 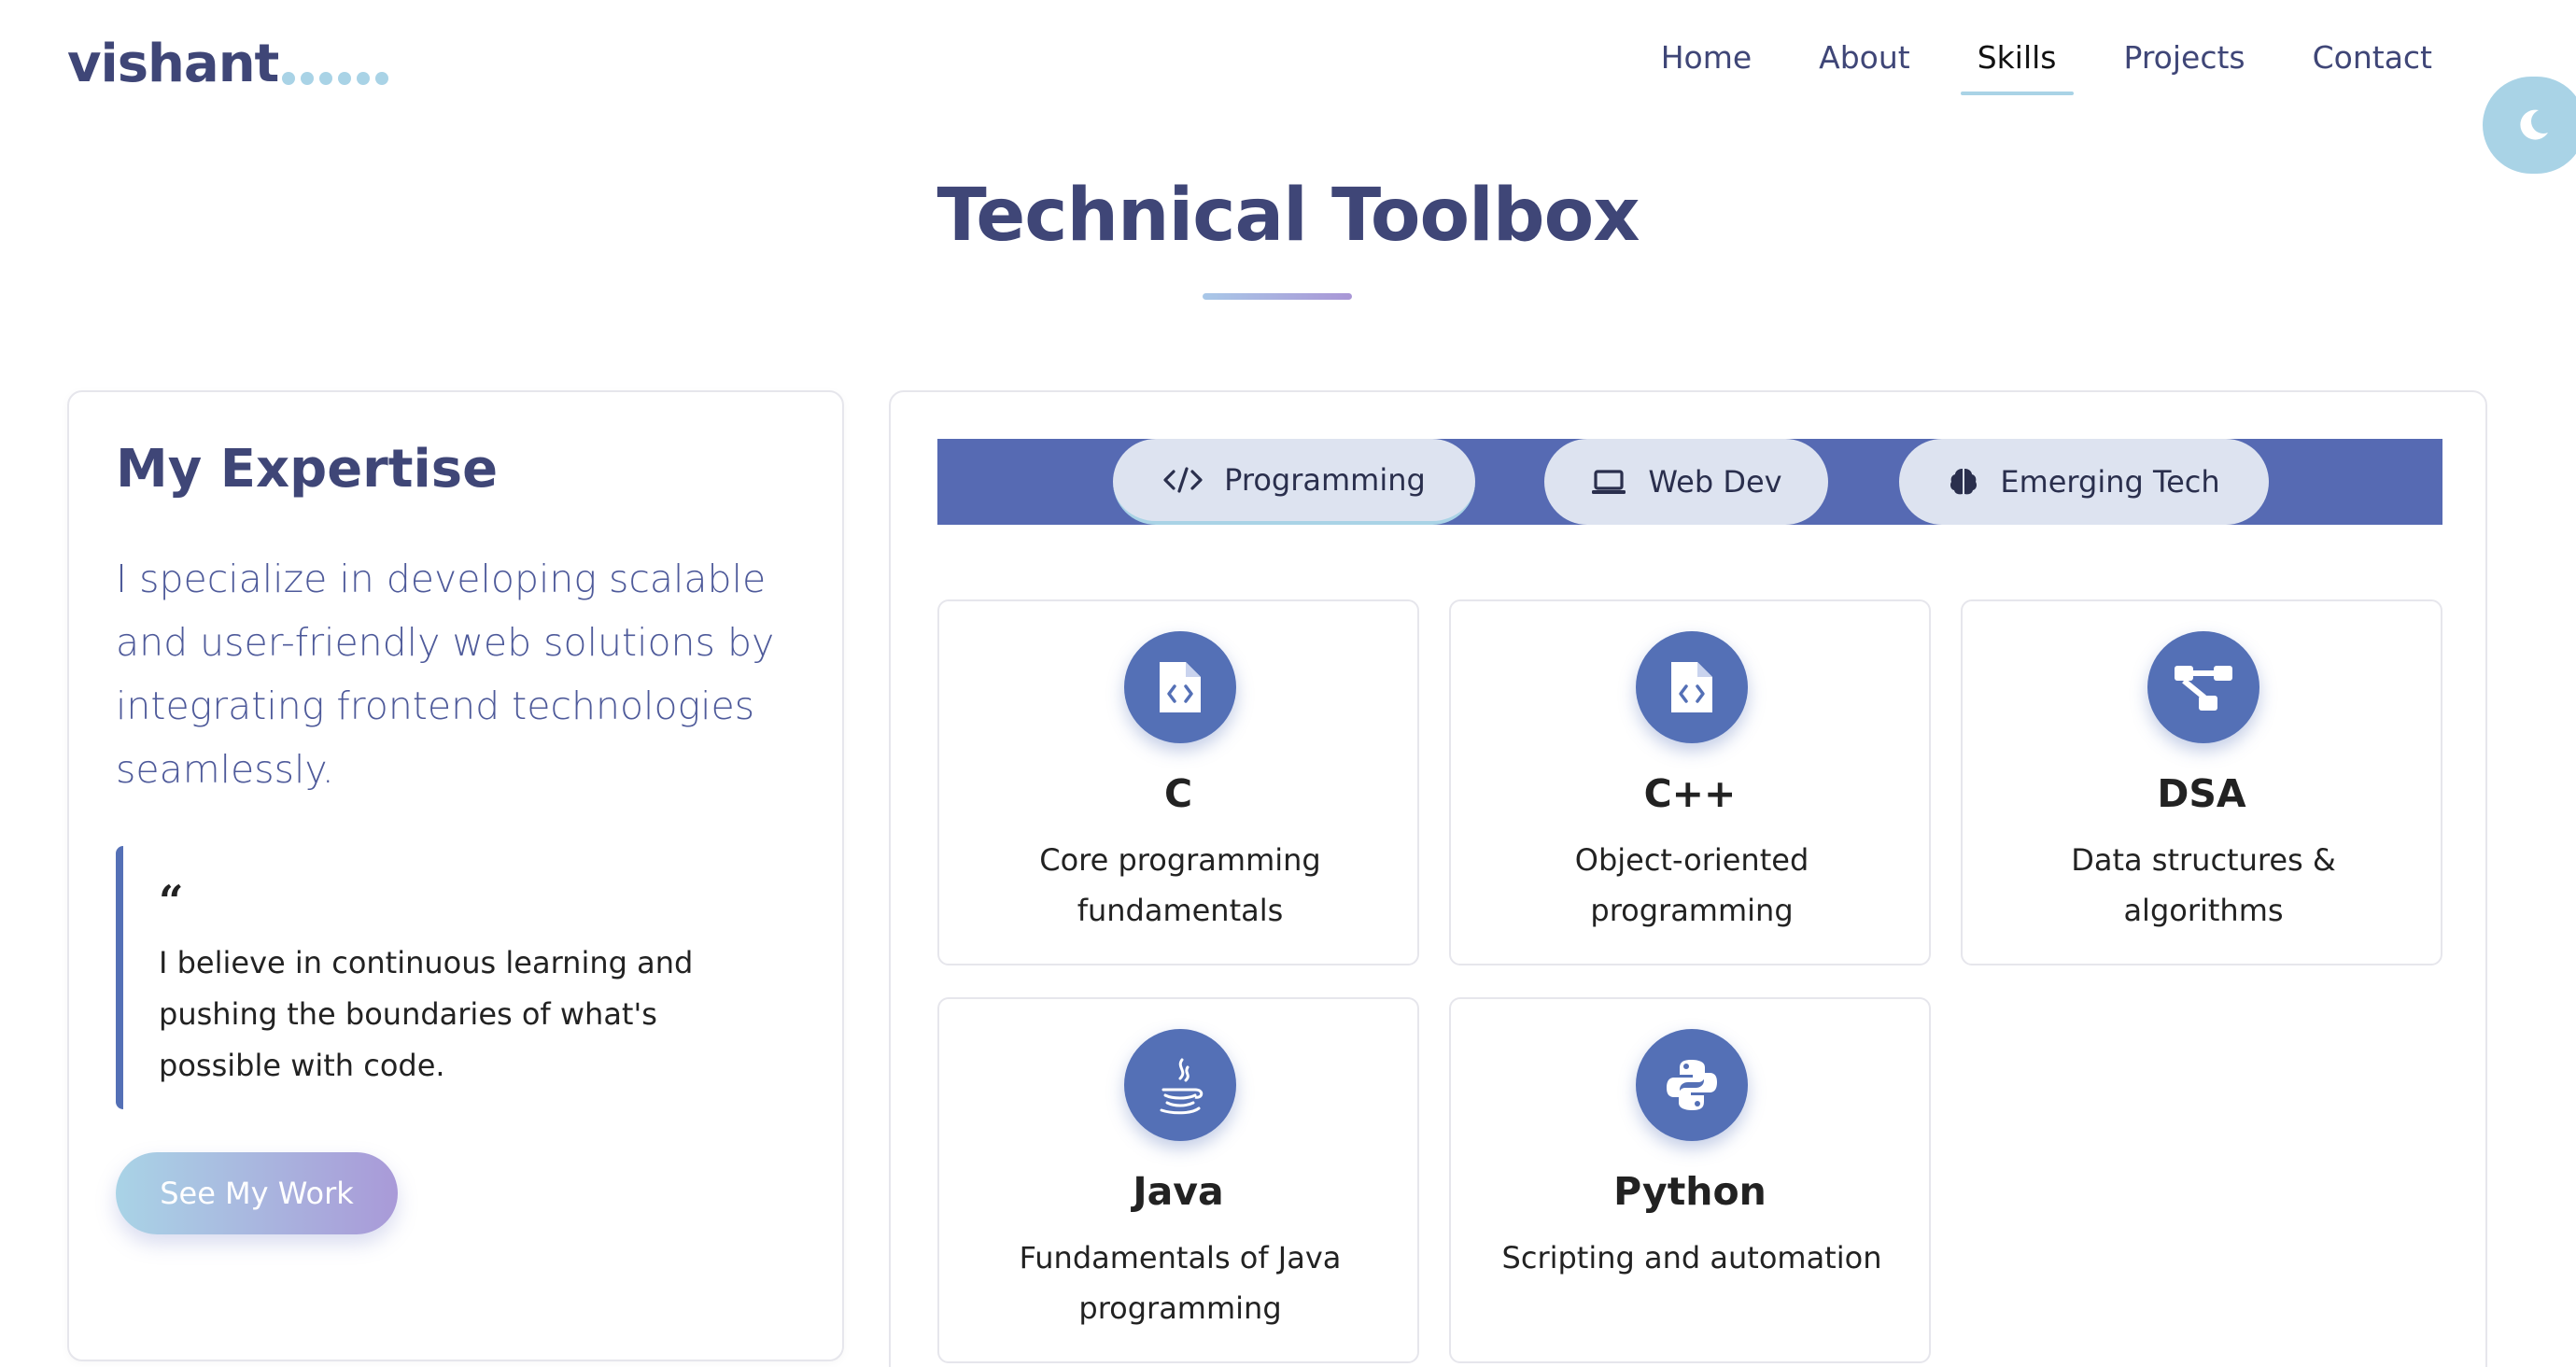 I want to click on logo-text: vishant, so click(x=173, y=64).